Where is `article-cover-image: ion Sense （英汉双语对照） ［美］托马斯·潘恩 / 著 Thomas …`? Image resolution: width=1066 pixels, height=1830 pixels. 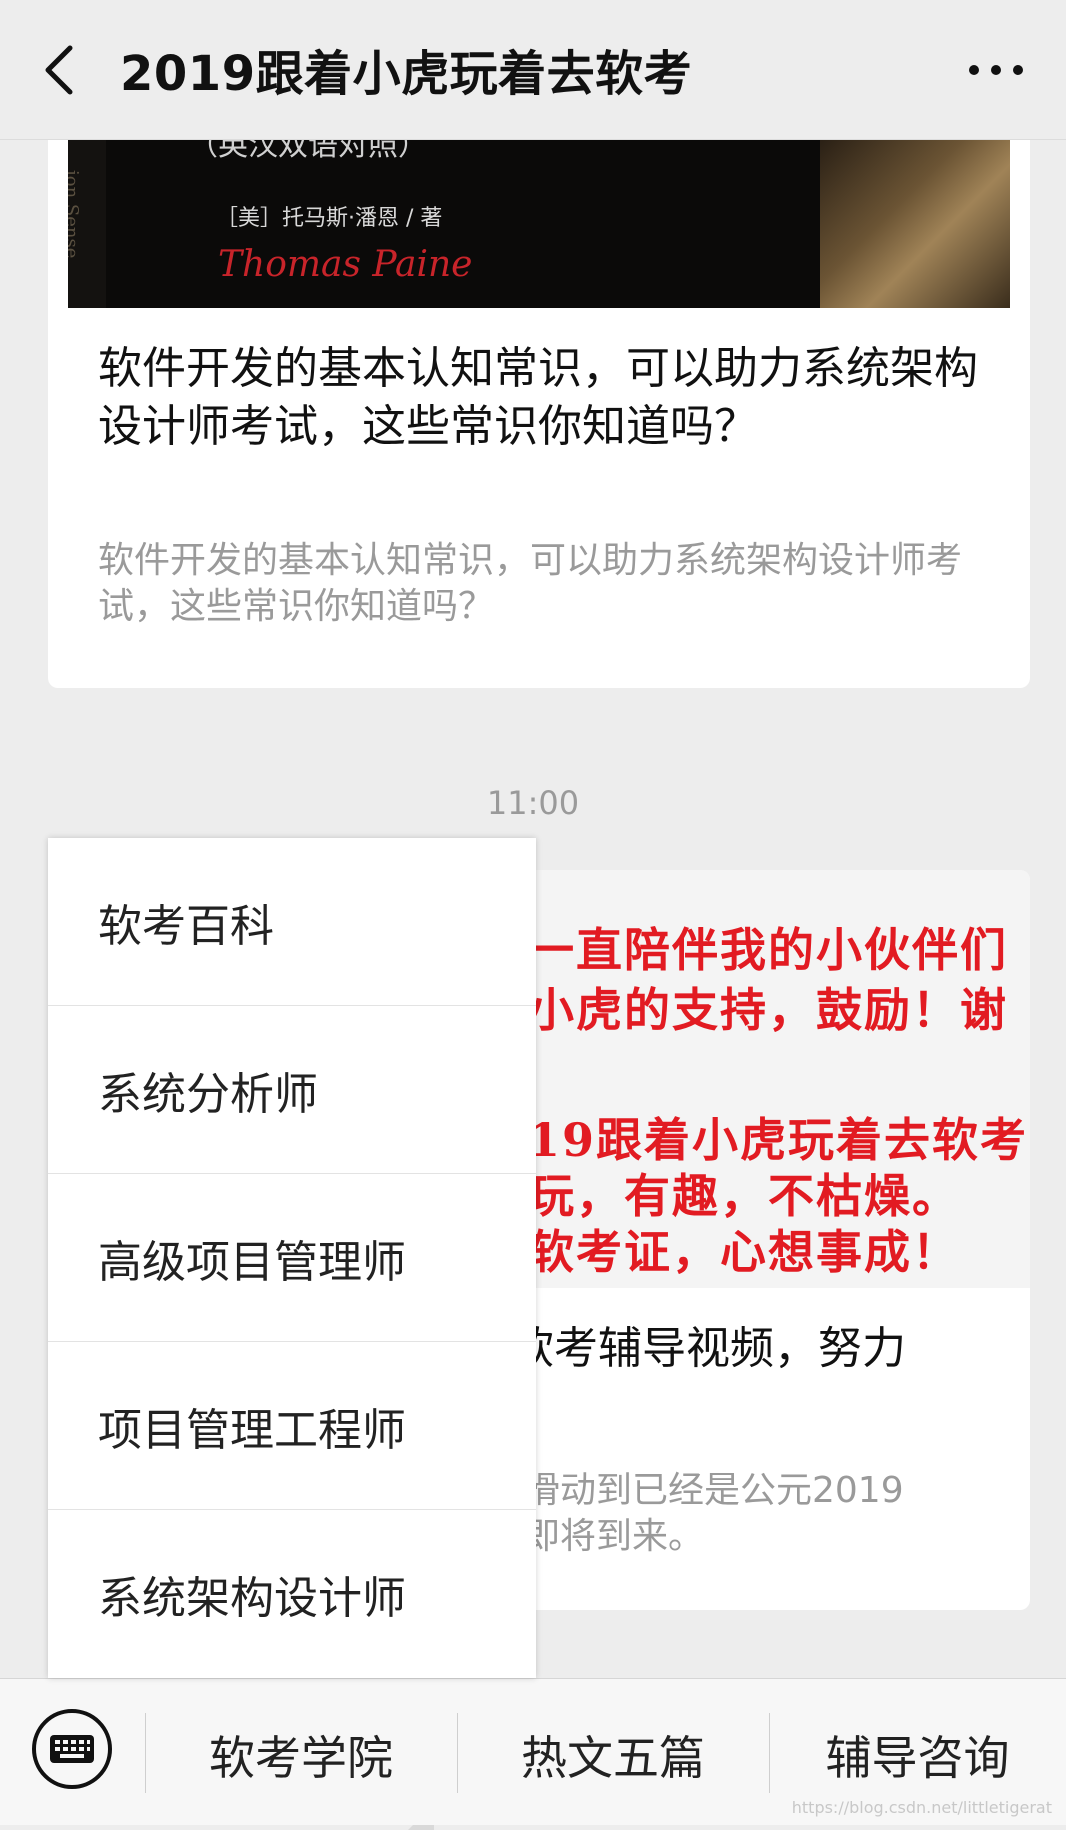
article-cover-image: ion Sense （英汉双语对照） ［美］托马斯·潘恩 / 著 Thomas … is located at coordinates (539, 224).